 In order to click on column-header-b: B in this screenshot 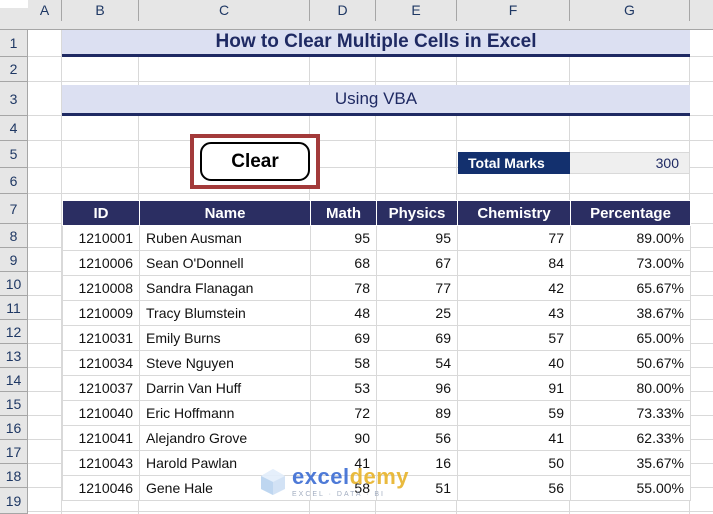, I will do `click(100, 10)`.